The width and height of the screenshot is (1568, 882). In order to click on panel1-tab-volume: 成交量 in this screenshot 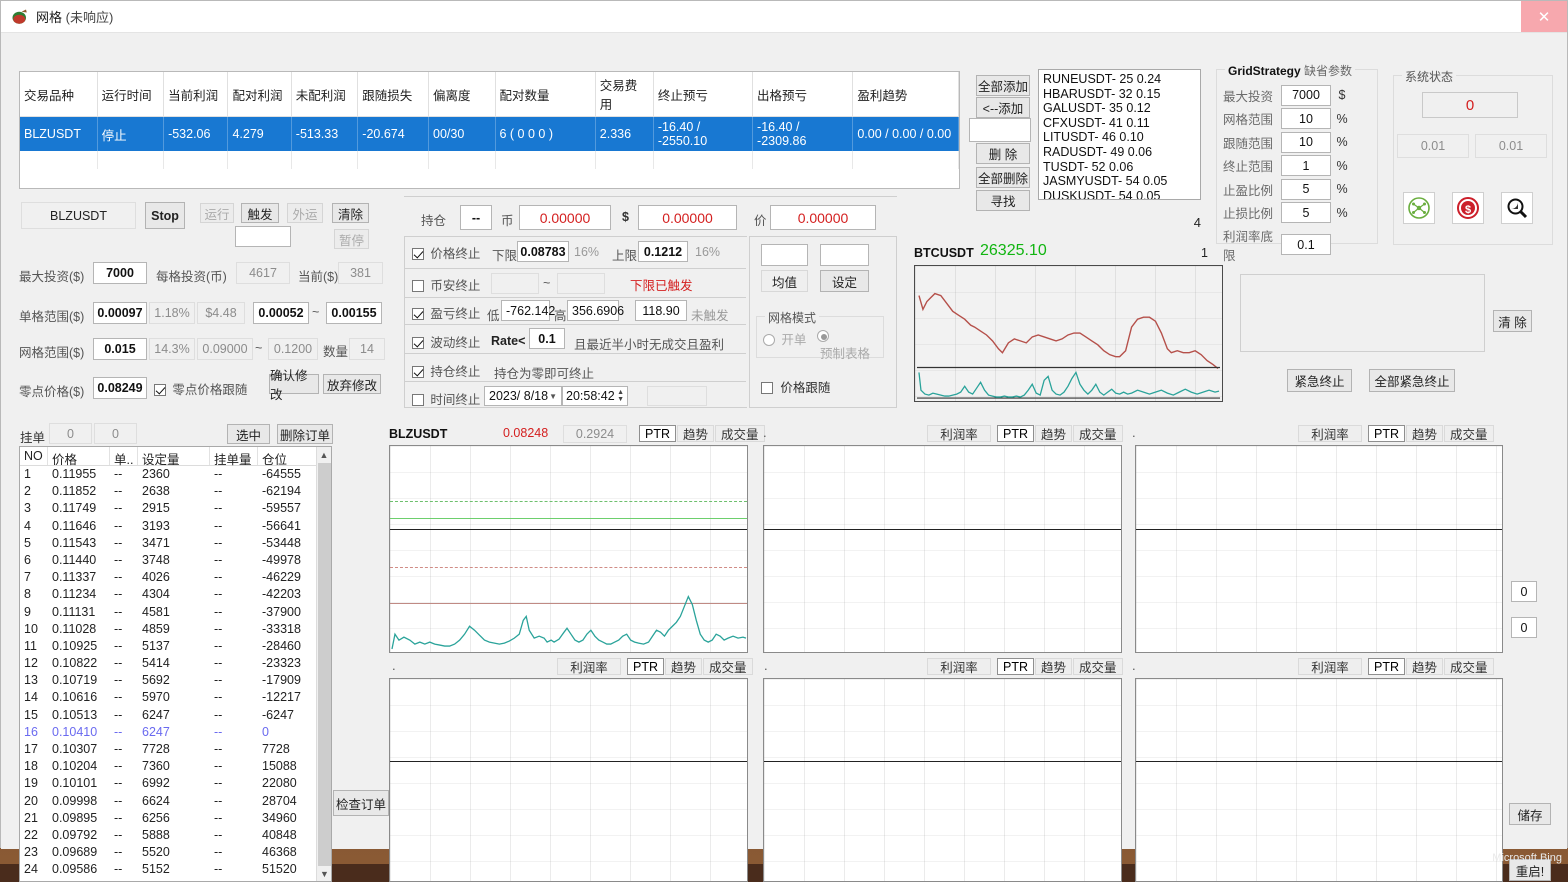, I will do `click(740, 433)`.